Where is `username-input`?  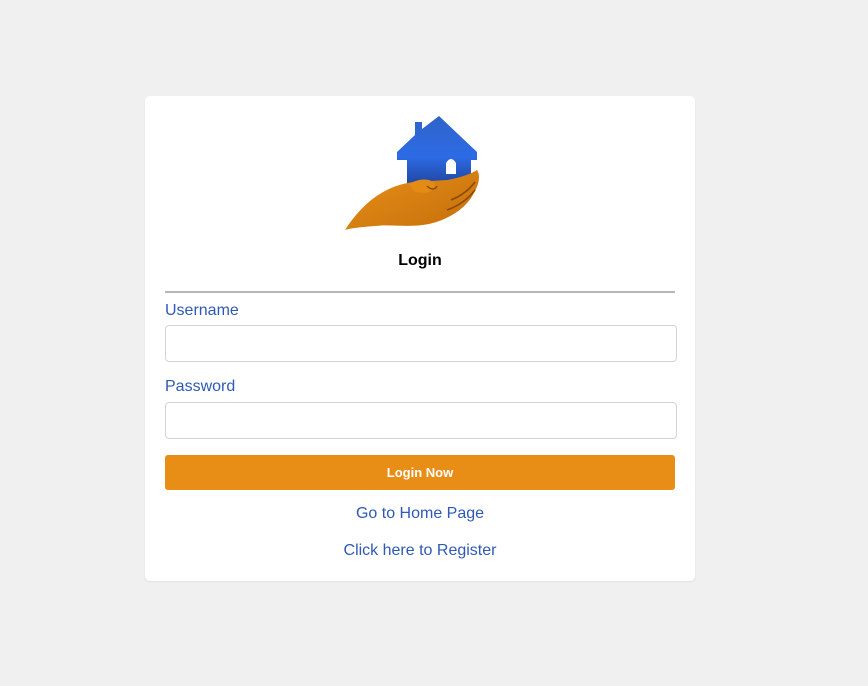 username-input is located at coordinates (421, 343).